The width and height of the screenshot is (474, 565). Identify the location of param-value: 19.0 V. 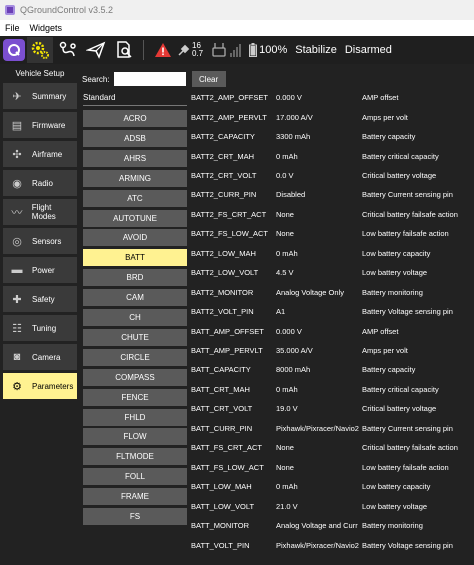
(319, 408).